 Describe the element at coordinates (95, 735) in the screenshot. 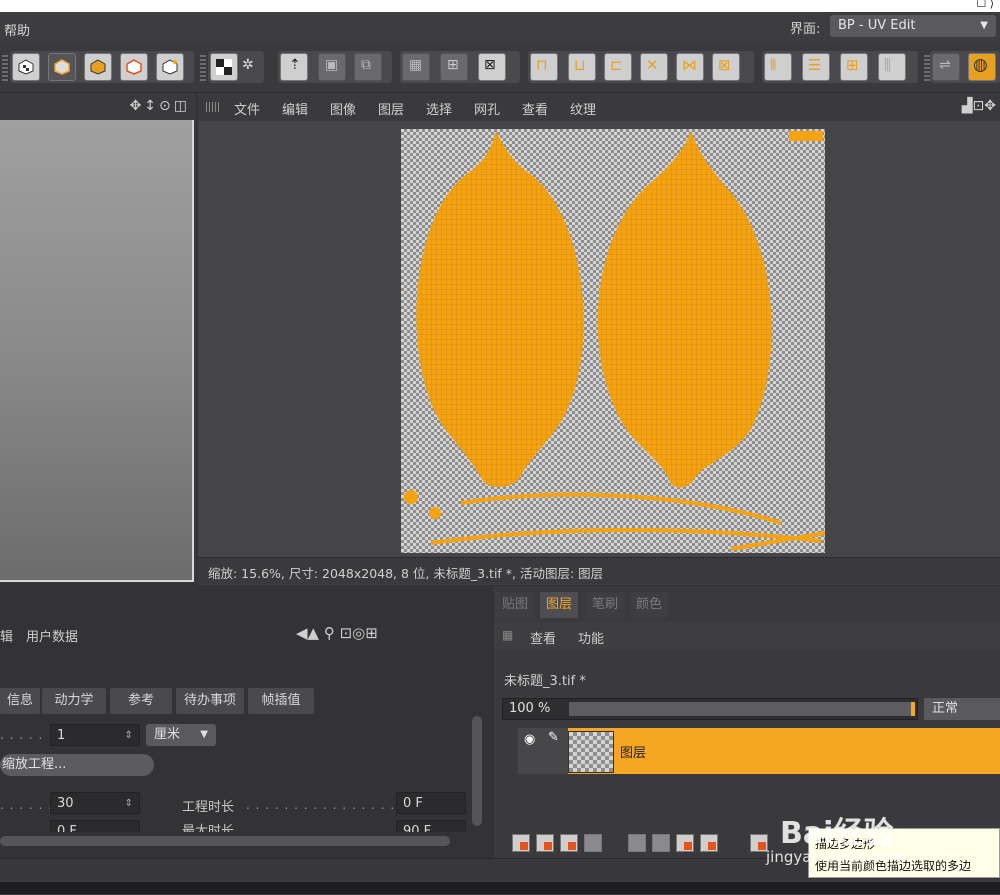

I see `scale-field: 1 ⇕` at that location.